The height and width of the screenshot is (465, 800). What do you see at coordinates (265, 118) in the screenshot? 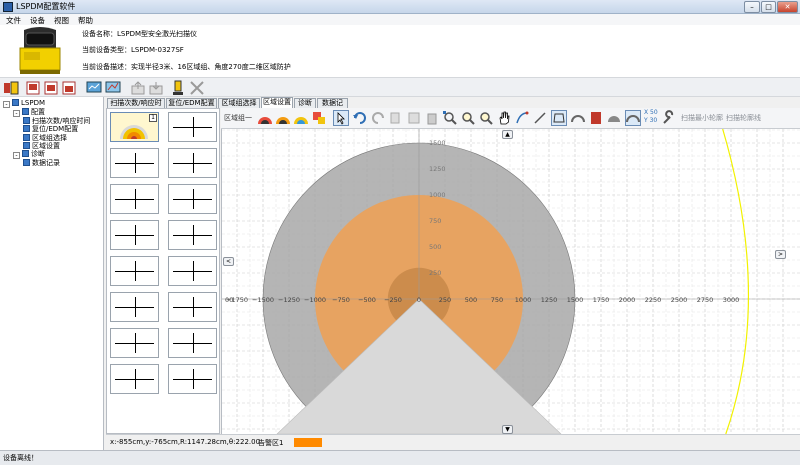
I see `zone-warning-icon` at bounding box center [265, 118].